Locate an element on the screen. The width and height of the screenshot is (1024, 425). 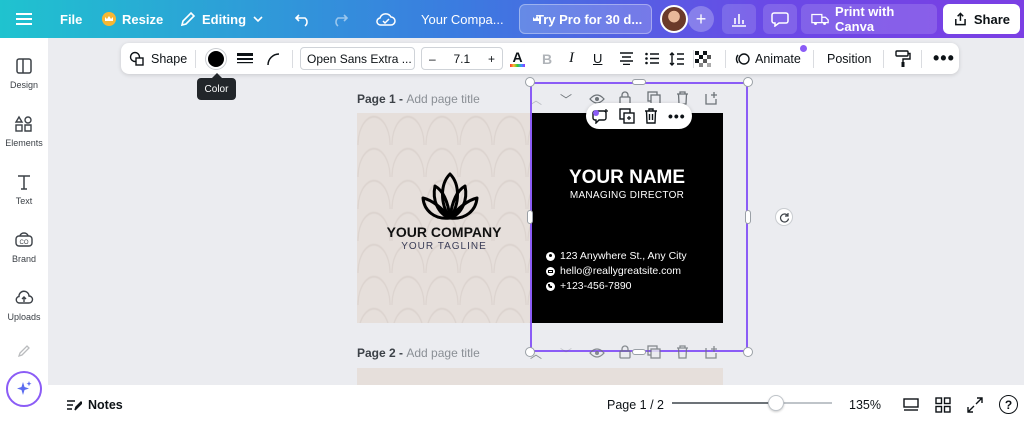
transparency-button is located at coordinates (703, 58).